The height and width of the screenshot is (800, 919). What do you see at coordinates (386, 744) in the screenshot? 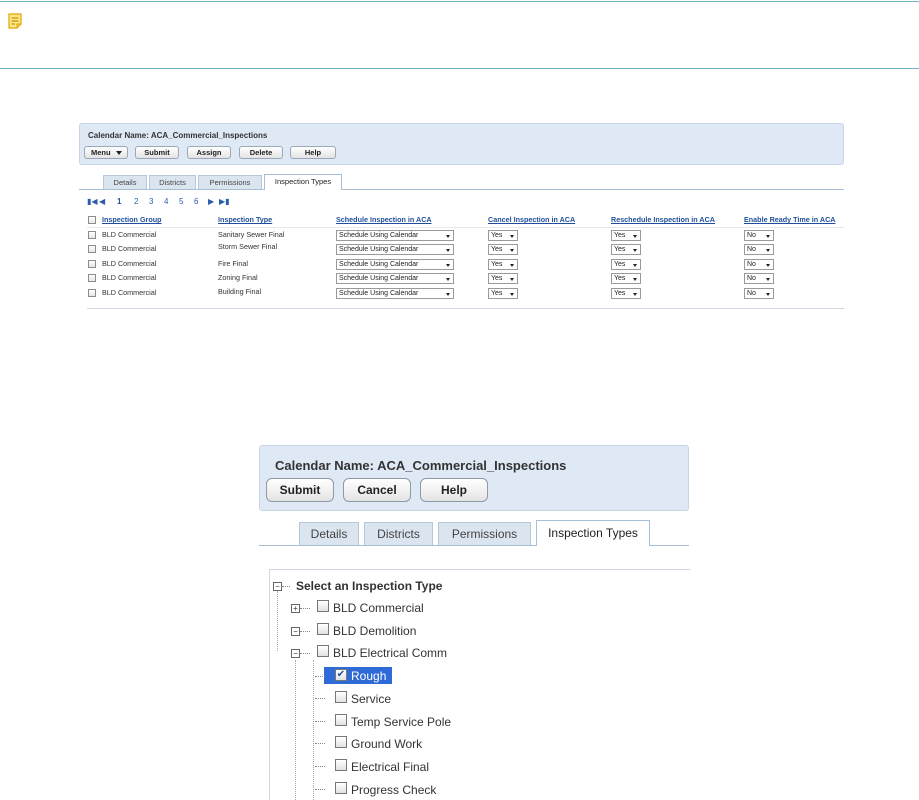
I see `tree-child-label: Ground Work` at bounding box center [386, 744].